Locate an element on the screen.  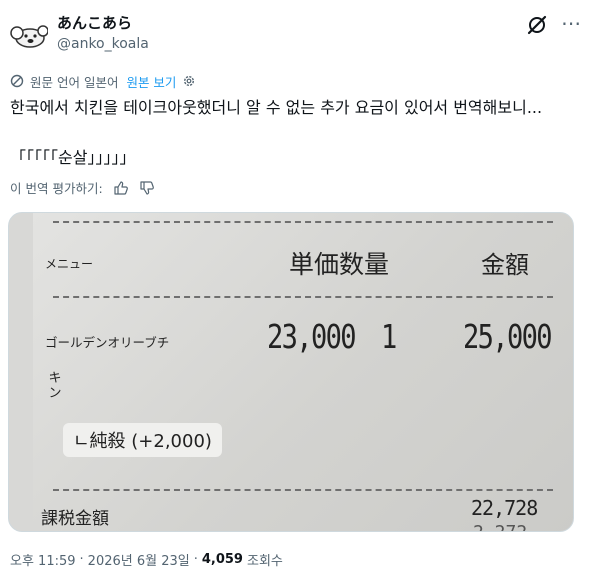
more-options-icon: ⋯ is located at coordinates (571, 24).